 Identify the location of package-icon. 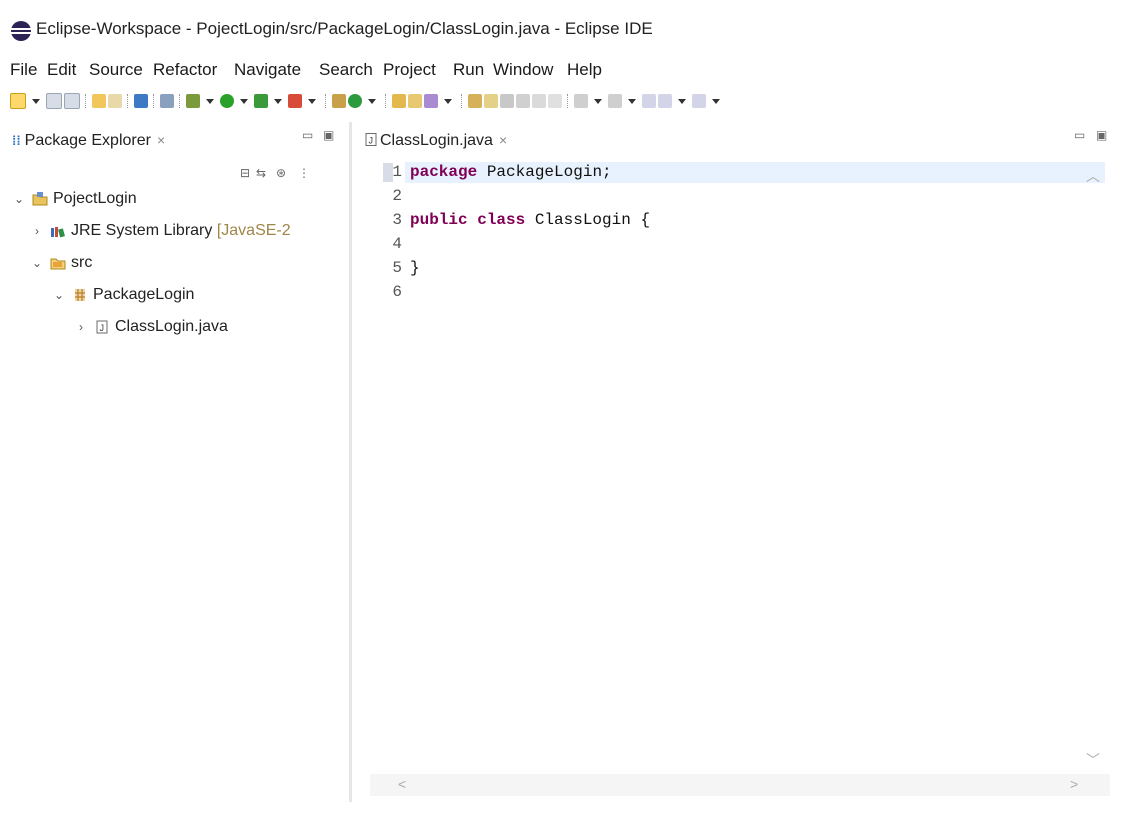
(80, 295).